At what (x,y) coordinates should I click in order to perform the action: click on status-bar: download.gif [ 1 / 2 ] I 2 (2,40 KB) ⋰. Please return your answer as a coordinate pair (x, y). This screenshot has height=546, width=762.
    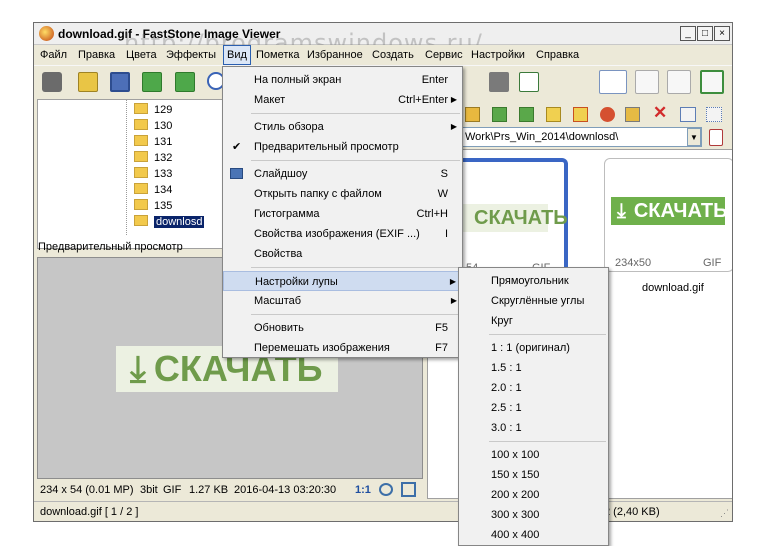
    Looking at the image, I should click on (383, 511).